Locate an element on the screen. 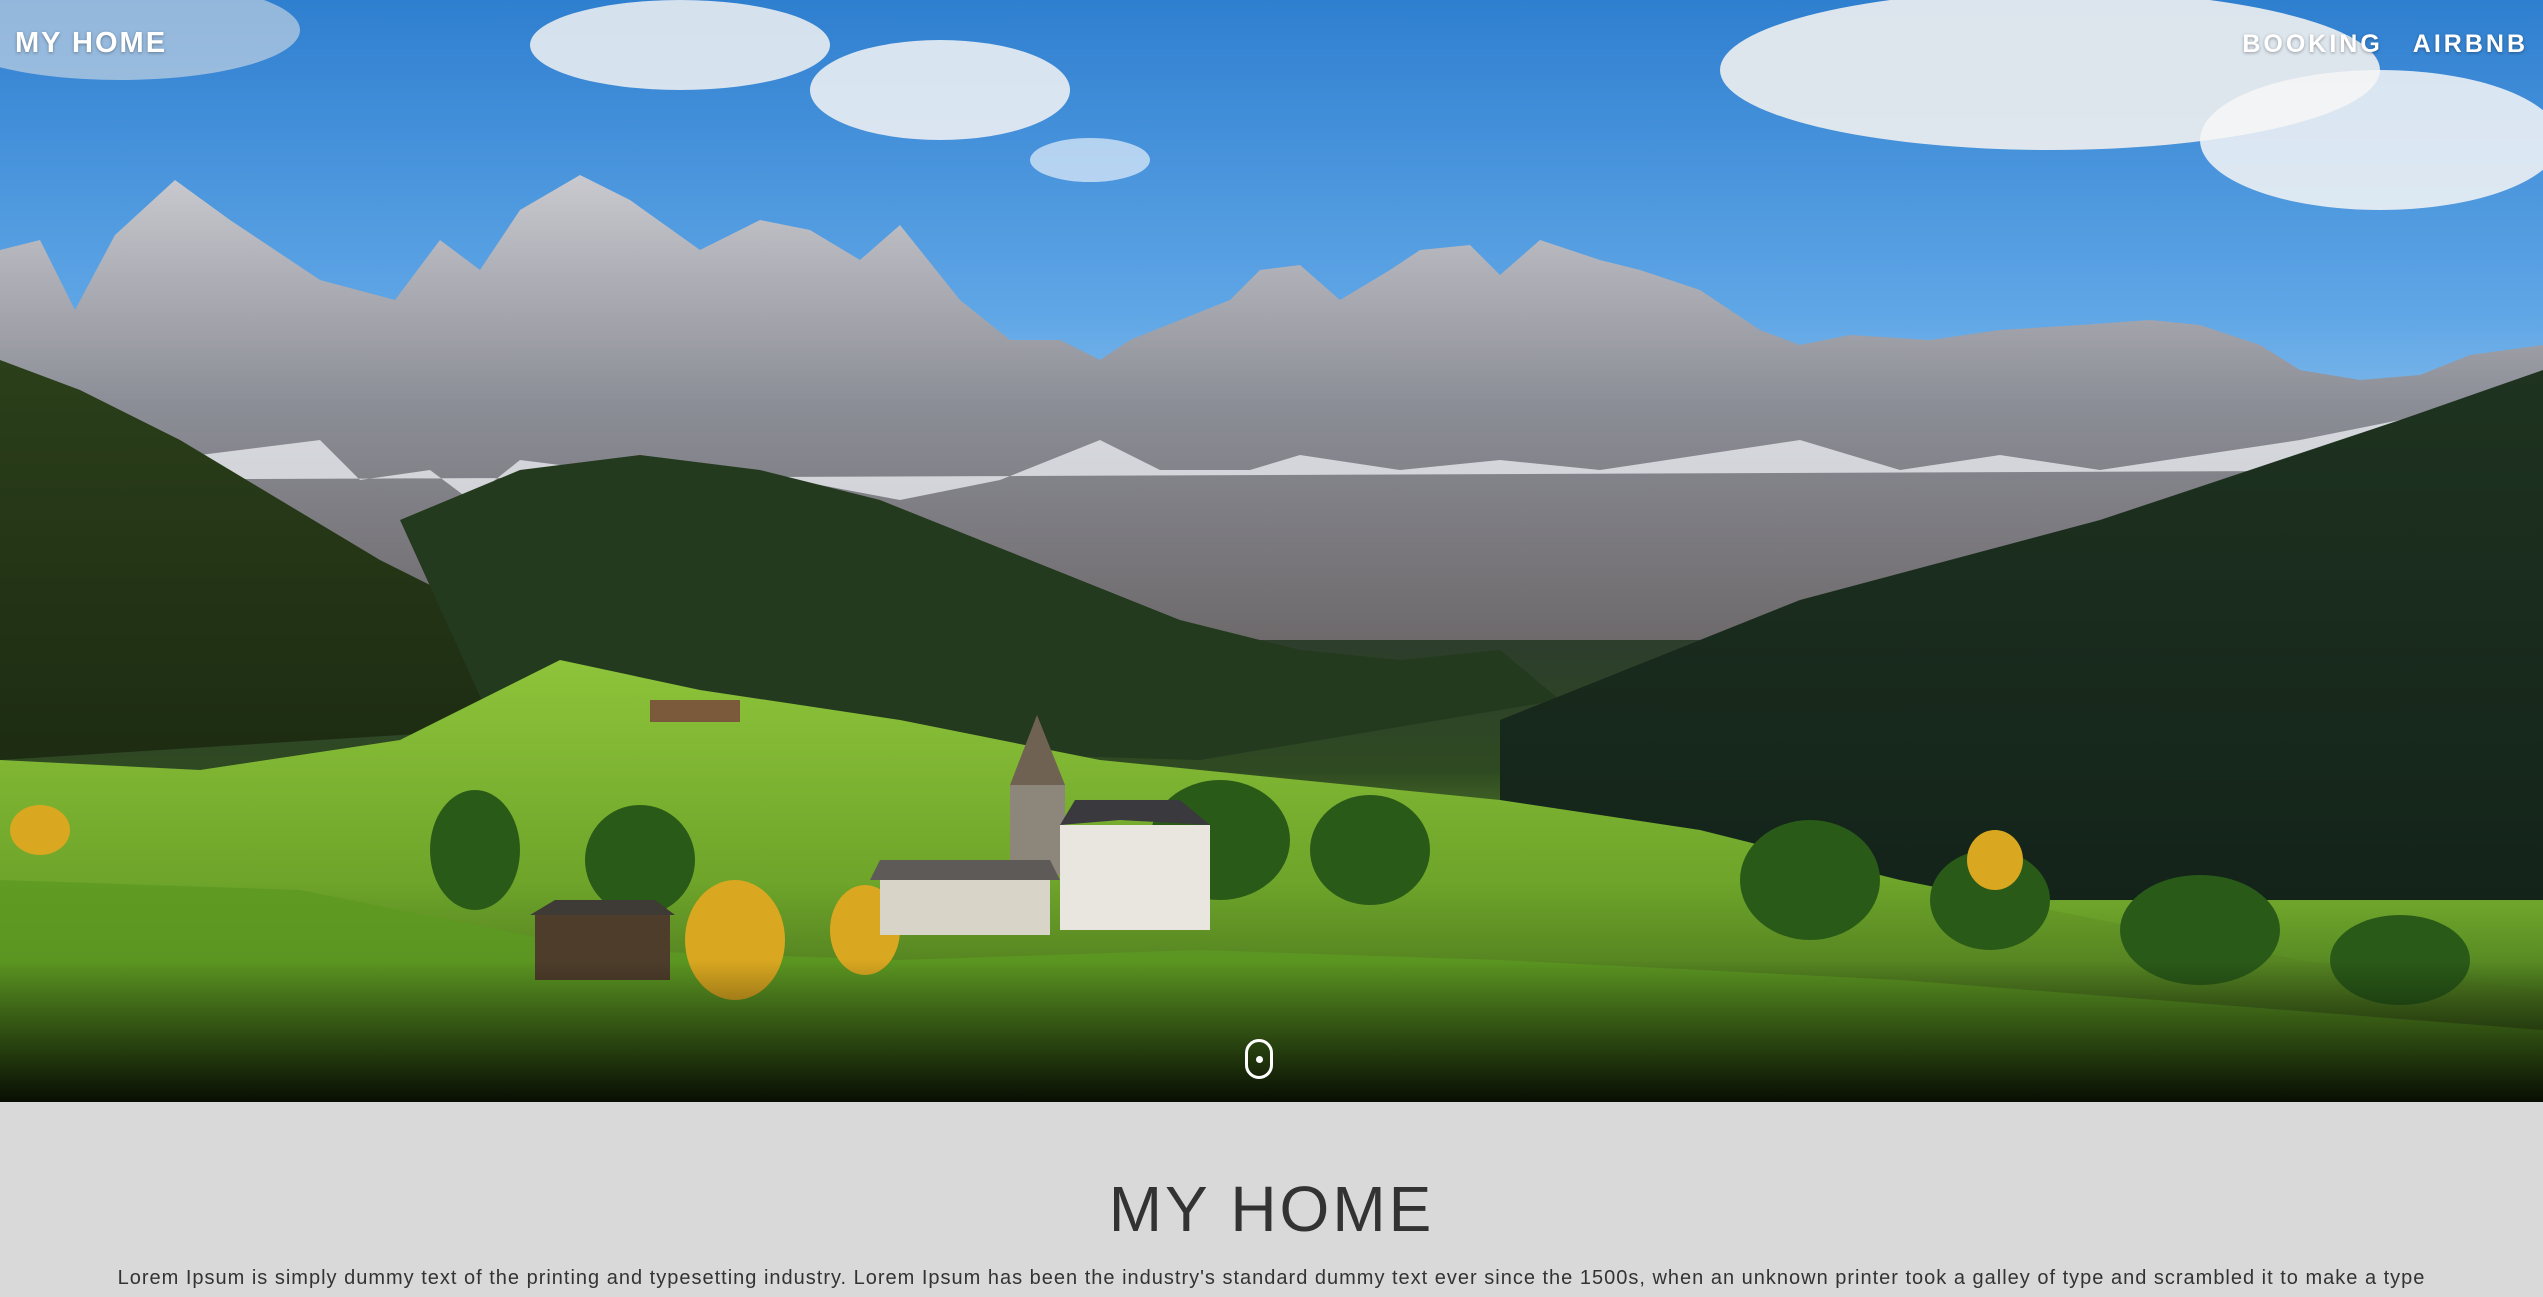  nav-link-booking: BOOKING is located at coordinates (2312, 44).